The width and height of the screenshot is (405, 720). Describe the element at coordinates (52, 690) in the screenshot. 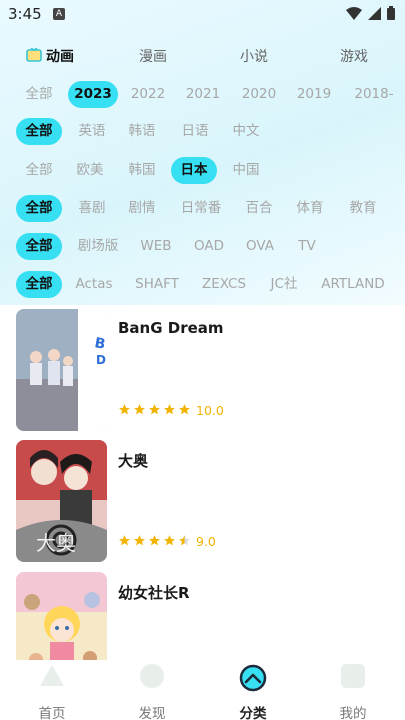

I see `nav-home: 首页` at that location.